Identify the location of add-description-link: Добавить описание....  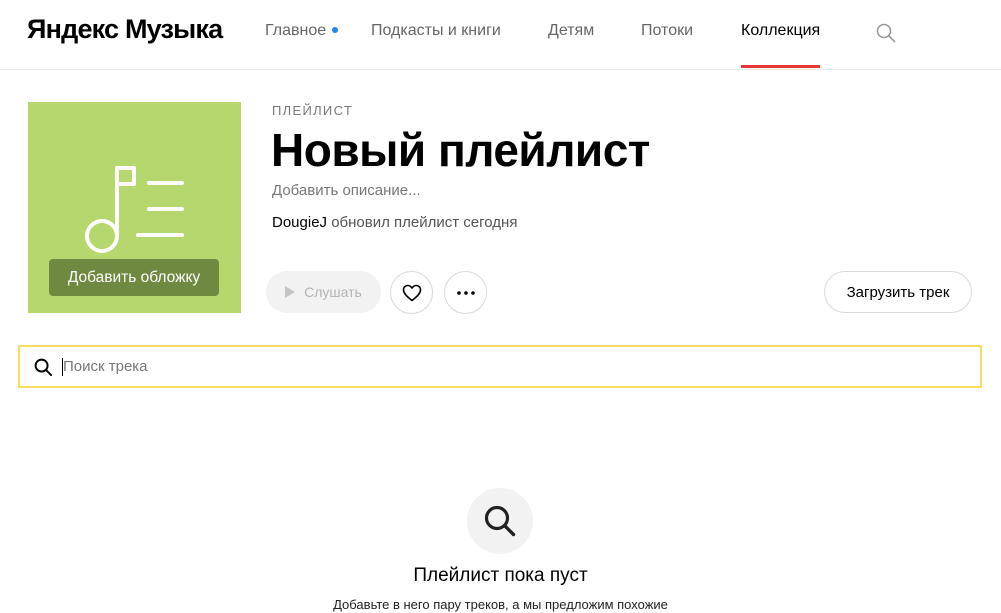
(346, 190).